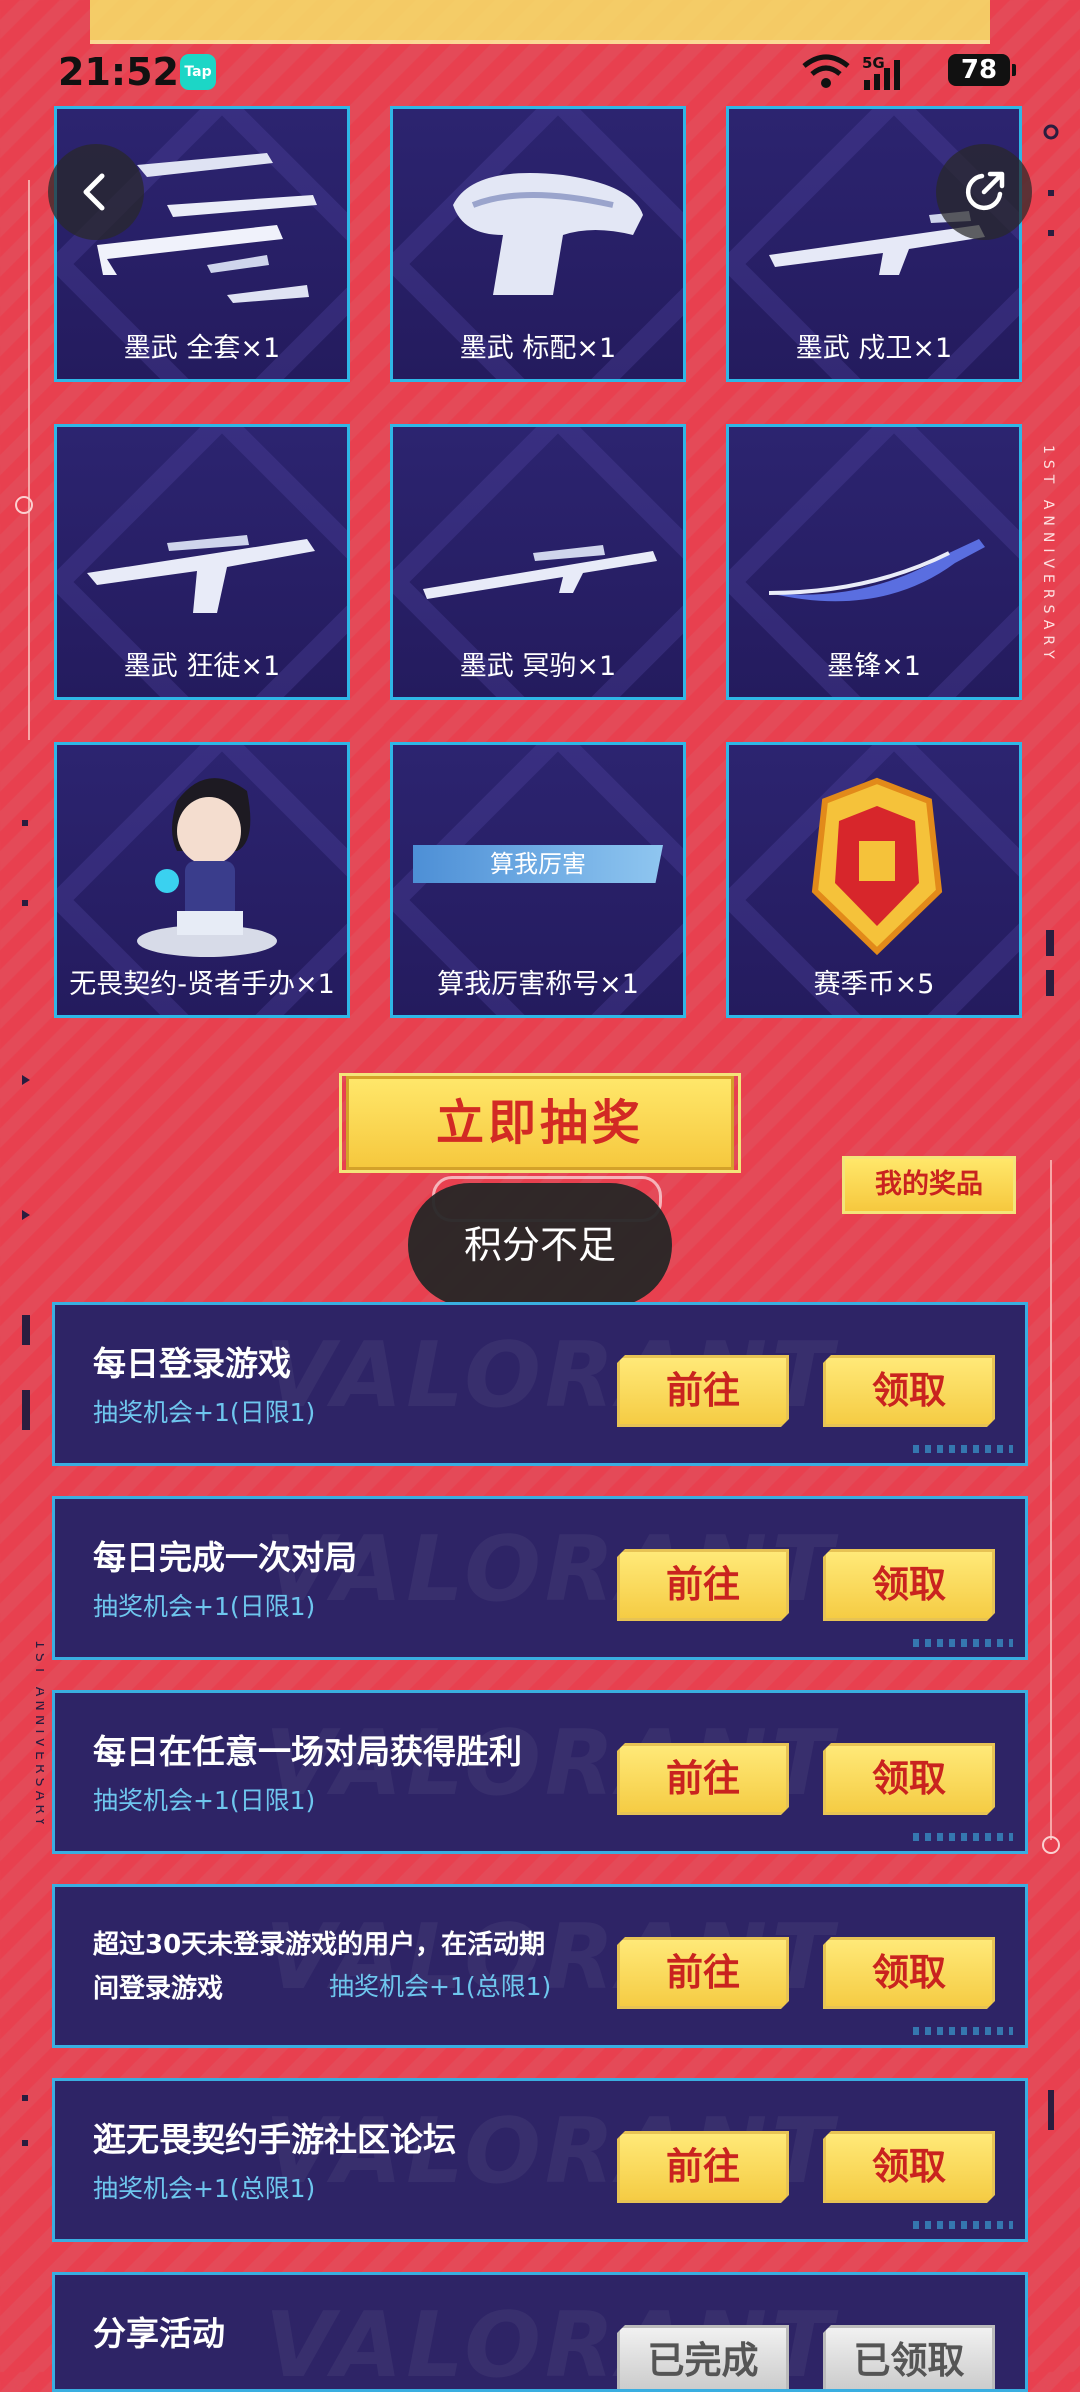  What do you see at coordinates (202, 984) in the screenshot?
I see `prize-label: 无畏契约-贤者手办×1` at bounding box center [202, 984].